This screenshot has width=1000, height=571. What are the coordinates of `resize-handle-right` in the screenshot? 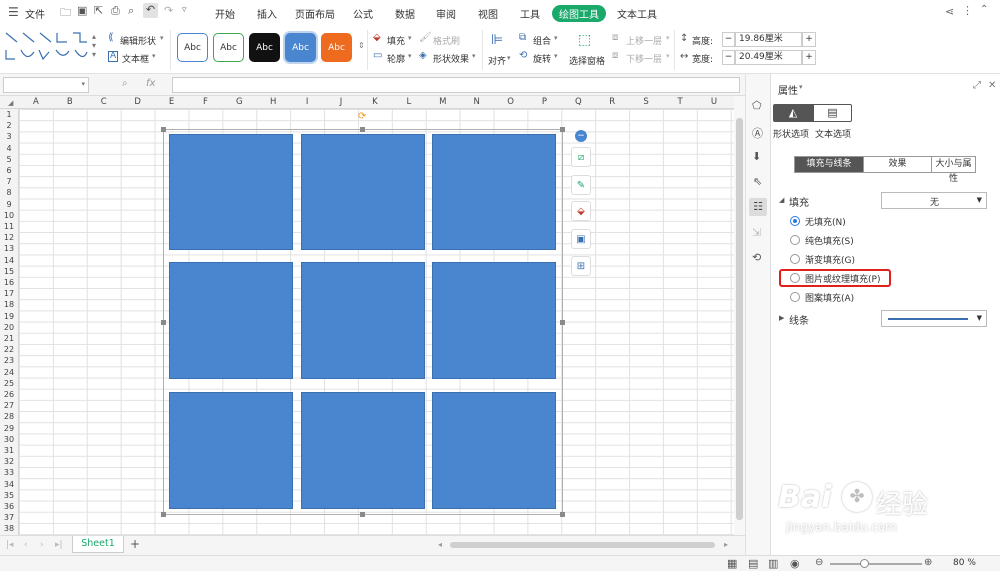 It's located at (562, 322).